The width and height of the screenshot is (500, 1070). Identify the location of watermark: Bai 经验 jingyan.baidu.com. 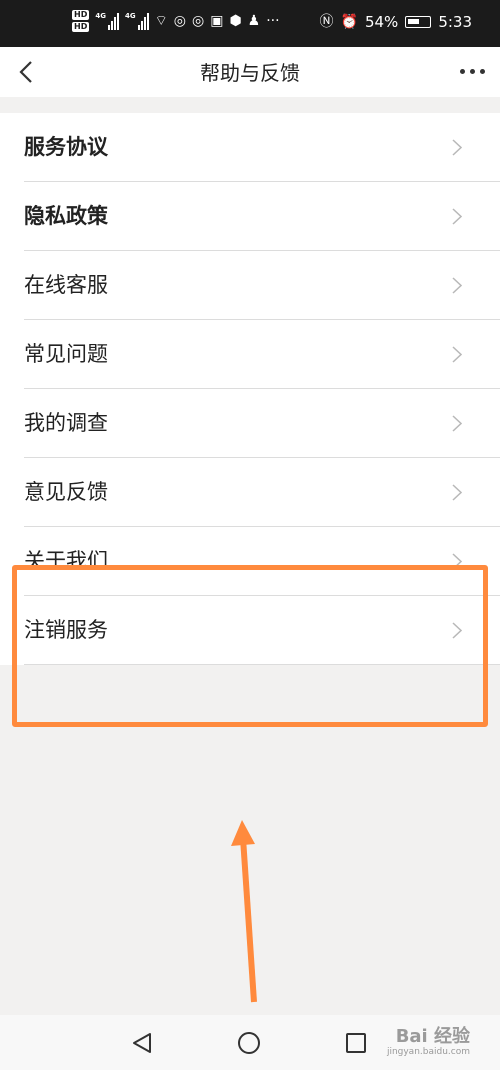
(428, 1042).